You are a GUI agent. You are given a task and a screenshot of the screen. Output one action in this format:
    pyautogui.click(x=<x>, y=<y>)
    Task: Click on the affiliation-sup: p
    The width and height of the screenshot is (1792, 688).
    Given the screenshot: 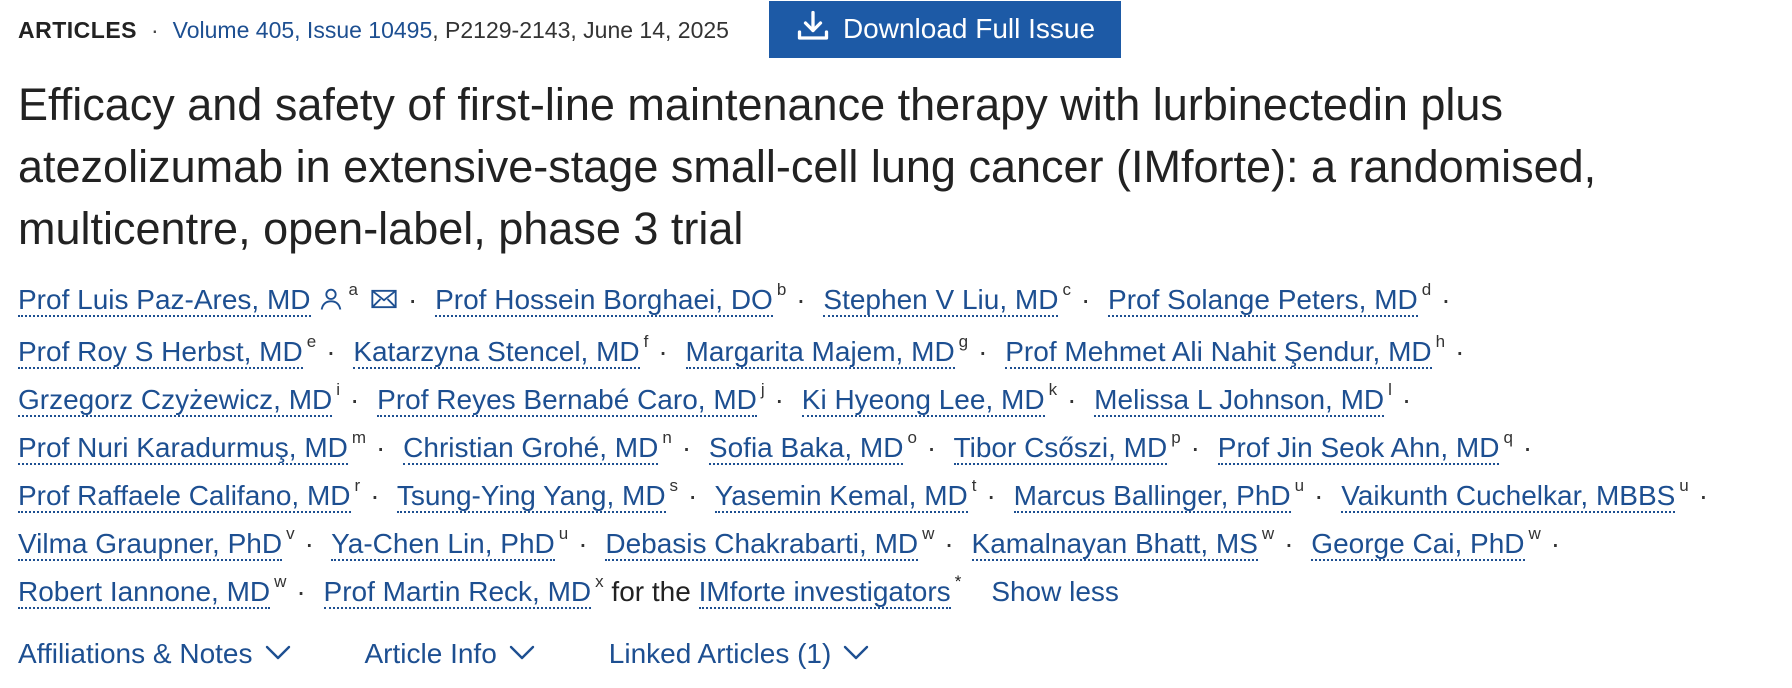 What is the action you would take?
    pyautogui.click(x=1175, y=437)
    